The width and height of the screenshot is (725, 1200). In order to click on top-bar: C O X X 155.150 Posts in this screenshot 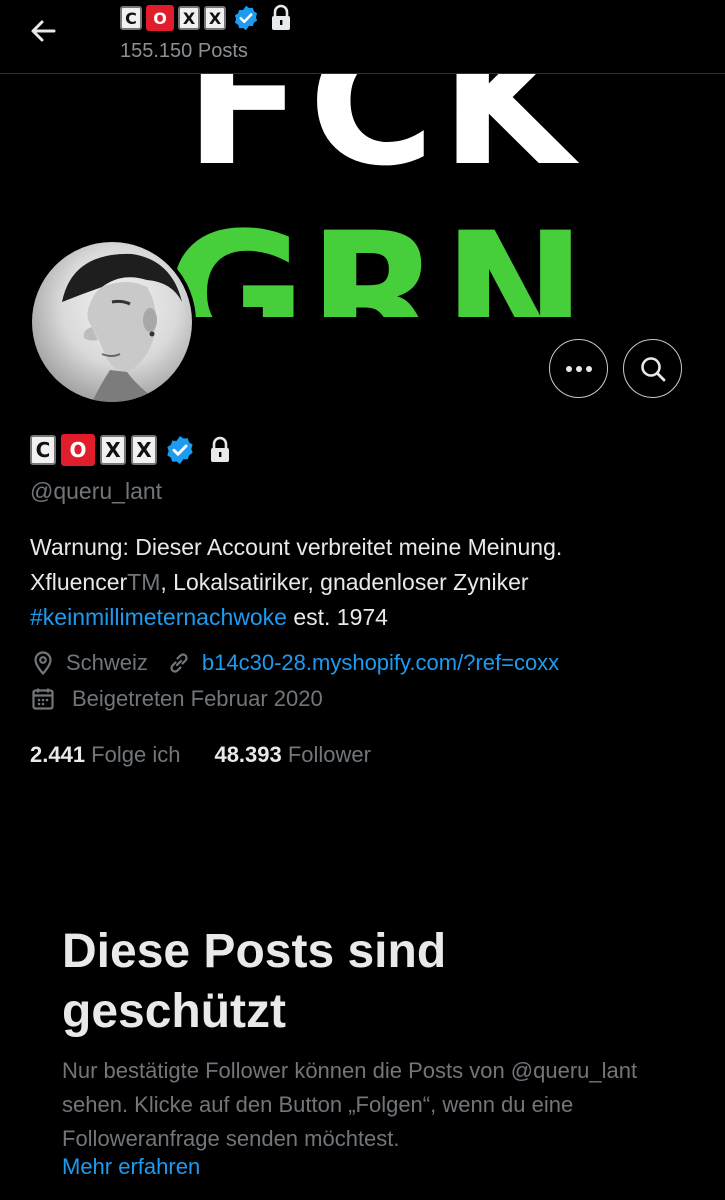, I will do `click(362, 37)`.